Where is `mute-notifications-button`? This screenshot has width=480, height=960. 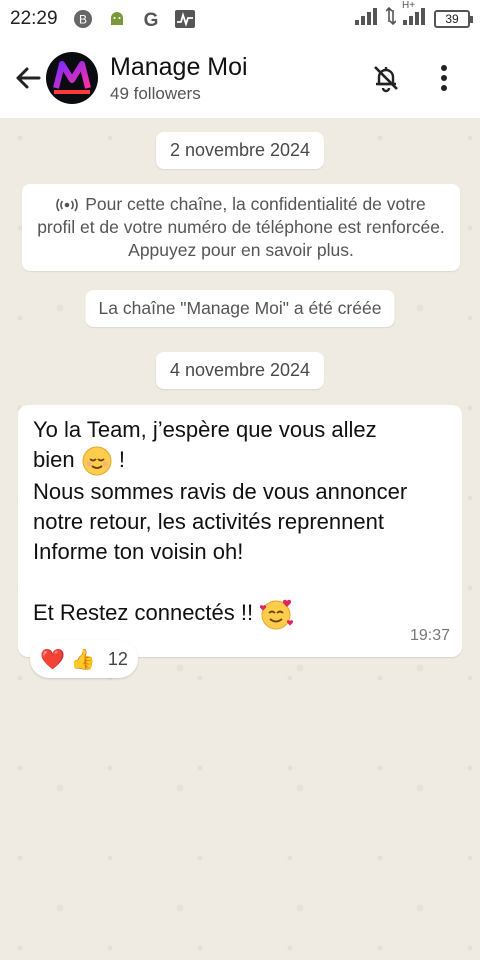
mute-notifications-button is located at coordinates (386, 78).